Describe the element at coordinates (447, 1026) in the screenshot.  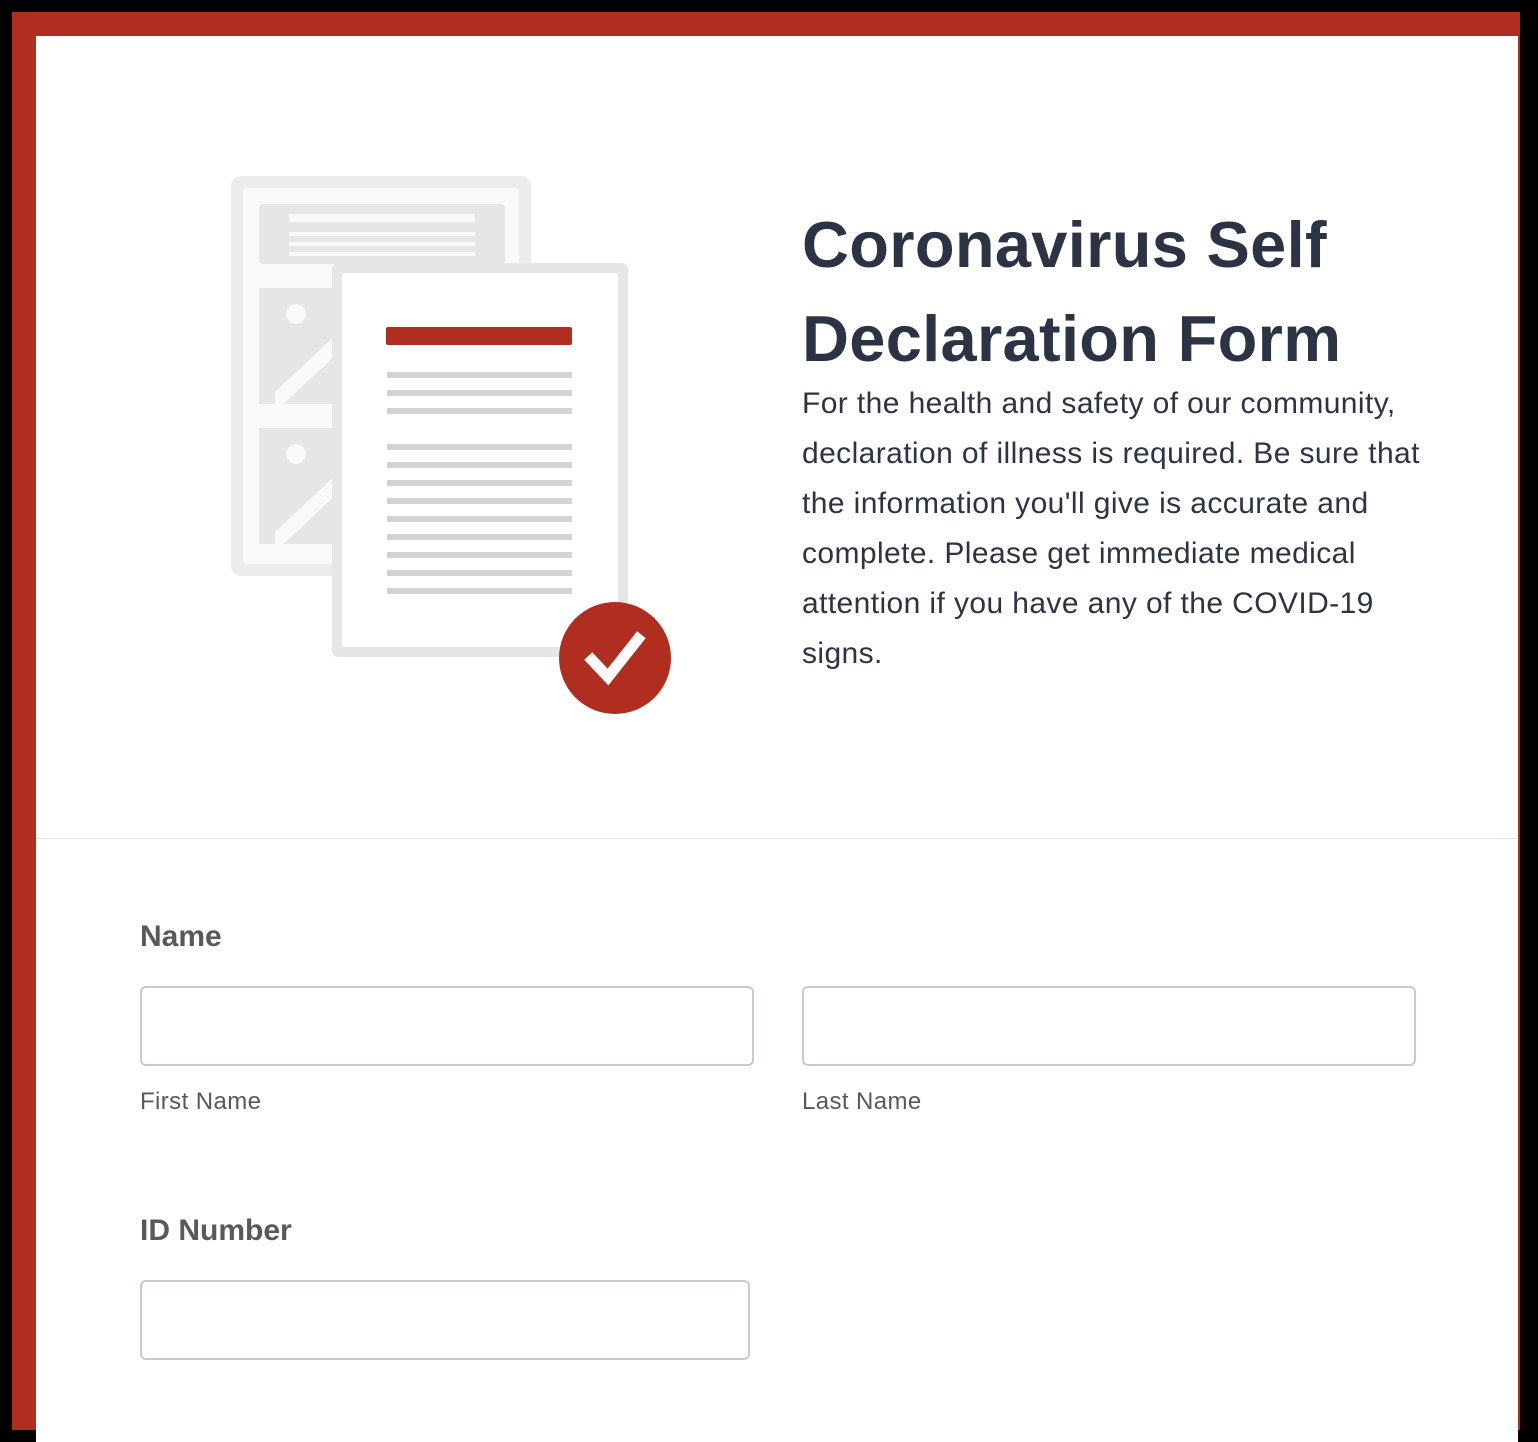
I see `first-name-input` at that location.